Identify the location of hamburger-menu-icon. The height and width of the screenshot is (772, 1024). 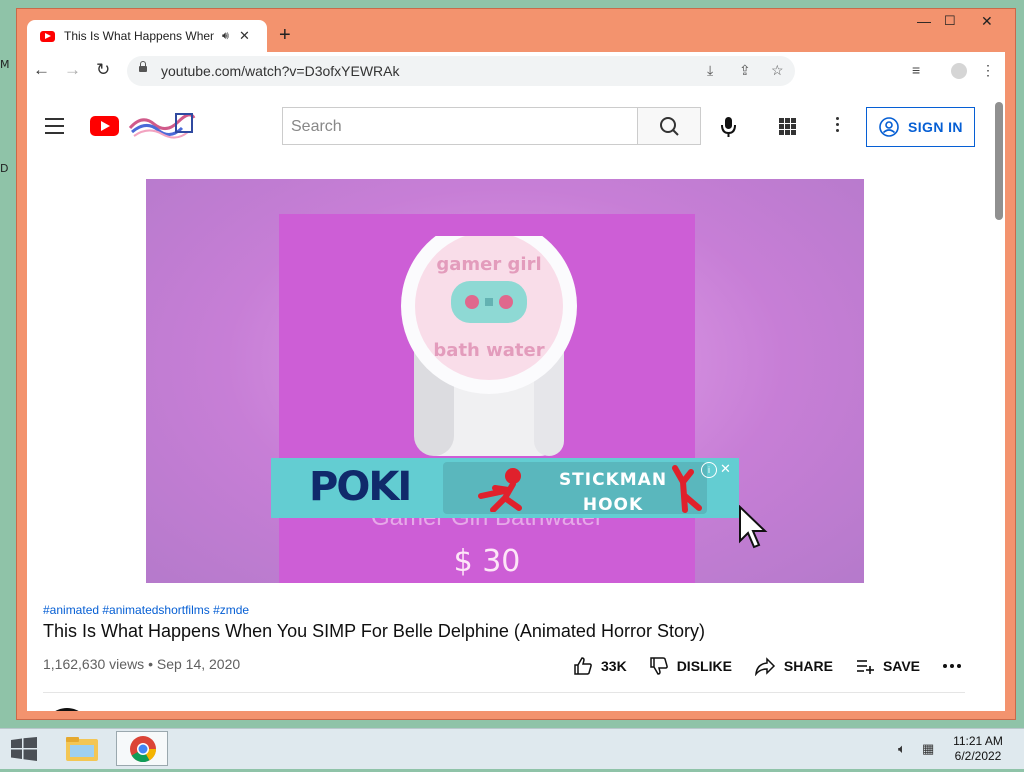
(54, 128).